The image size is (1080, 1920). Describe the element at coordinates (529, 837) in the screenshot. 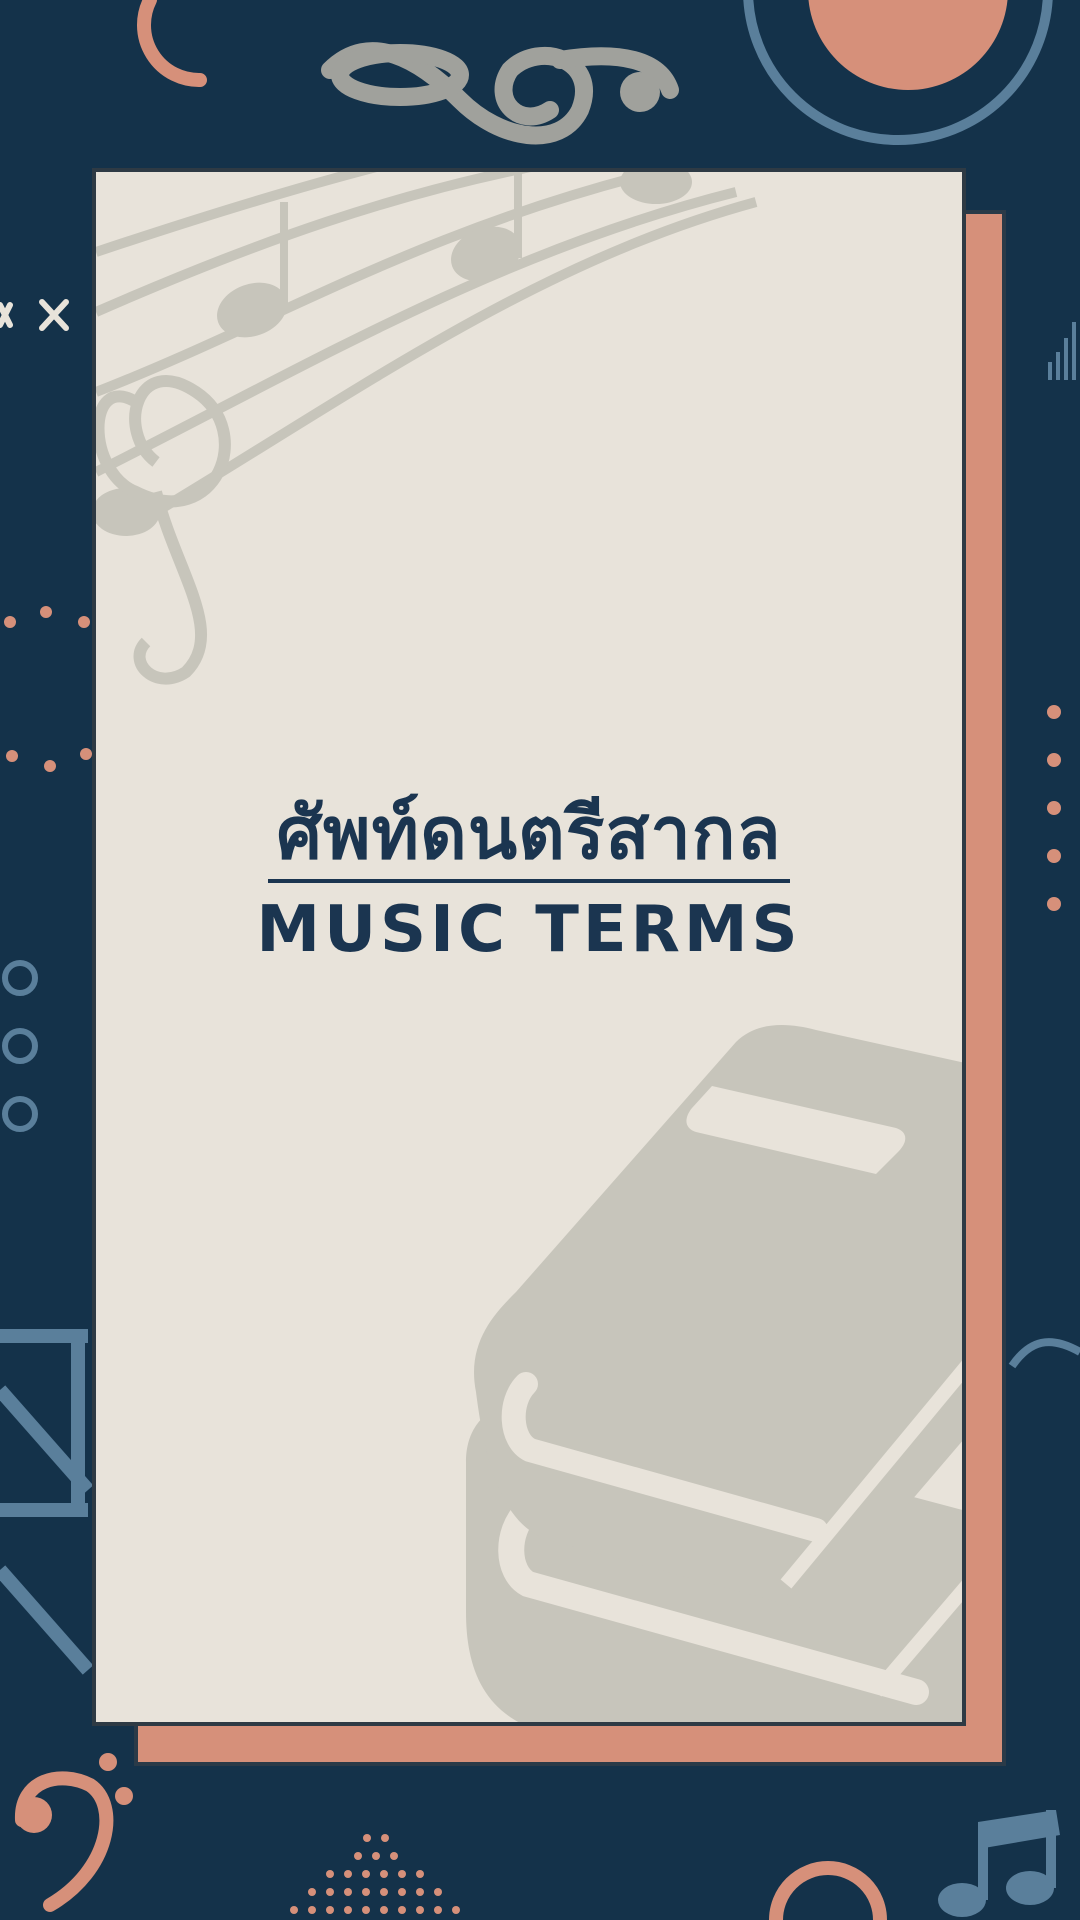

I see `title-thai: ศัพท์ดนตรีสากล` at that location.